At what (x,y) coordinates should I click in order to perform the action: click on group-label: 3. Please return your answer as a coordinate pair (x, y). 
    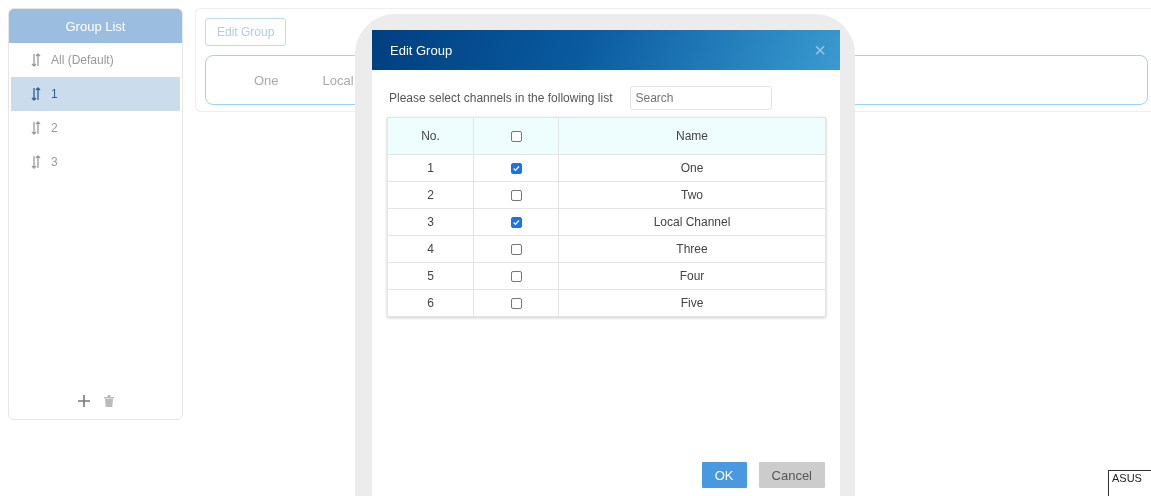
    Looking at the image, I should click on (54, 162).